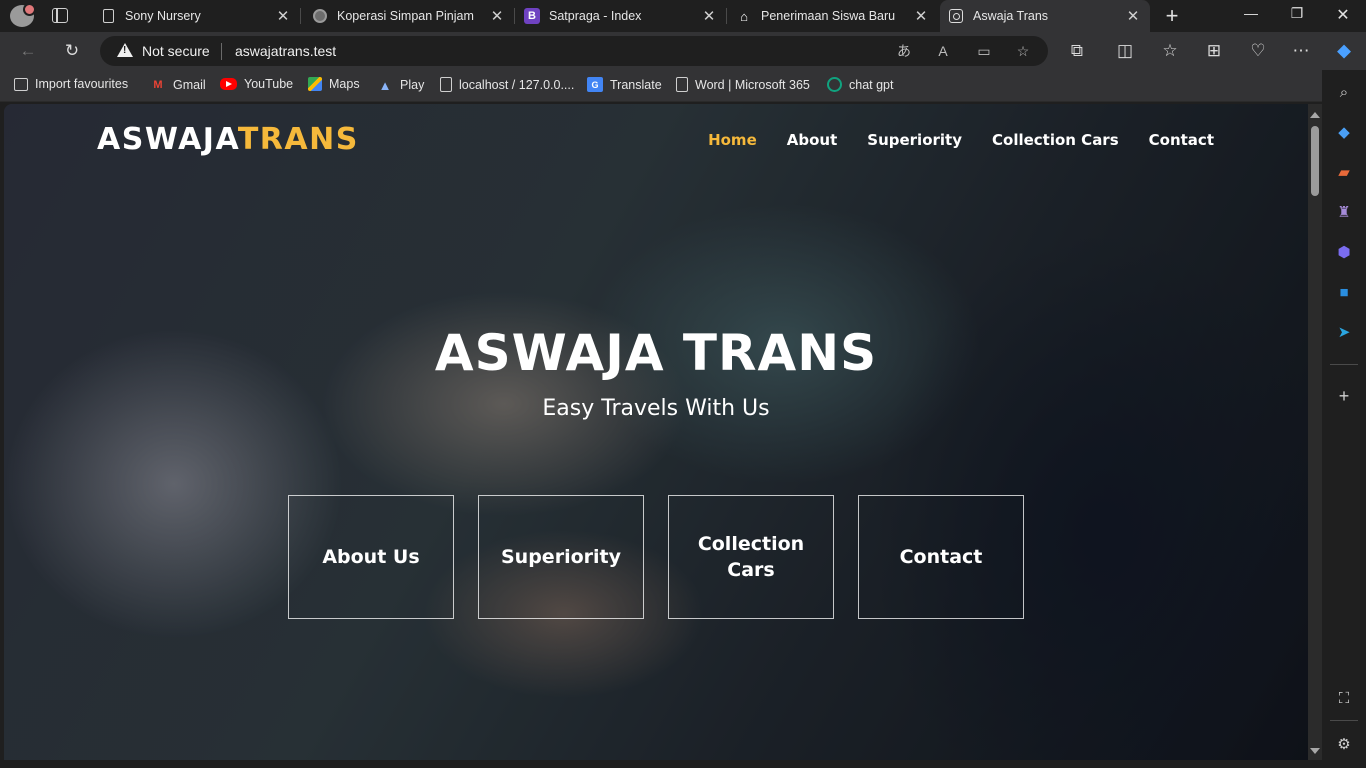  I want to click on card-contact: Contact, so click(941, 557).